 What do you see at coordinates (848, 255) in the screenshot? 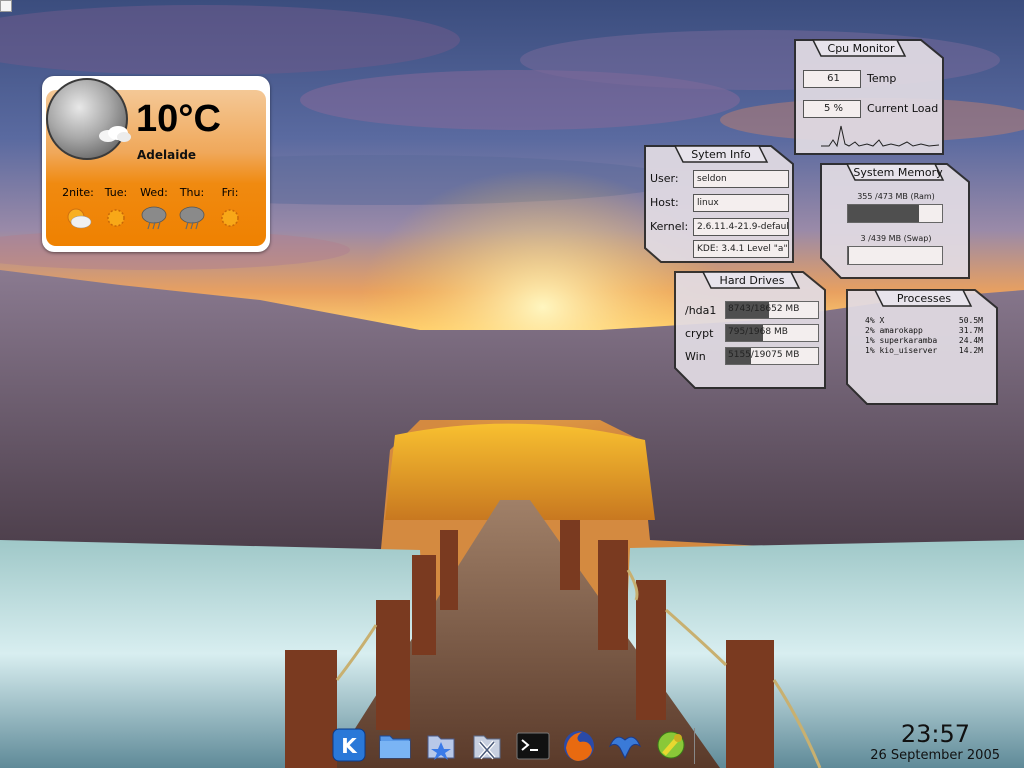
I see `swap-usage-fill` at bounding box center [848, 255].